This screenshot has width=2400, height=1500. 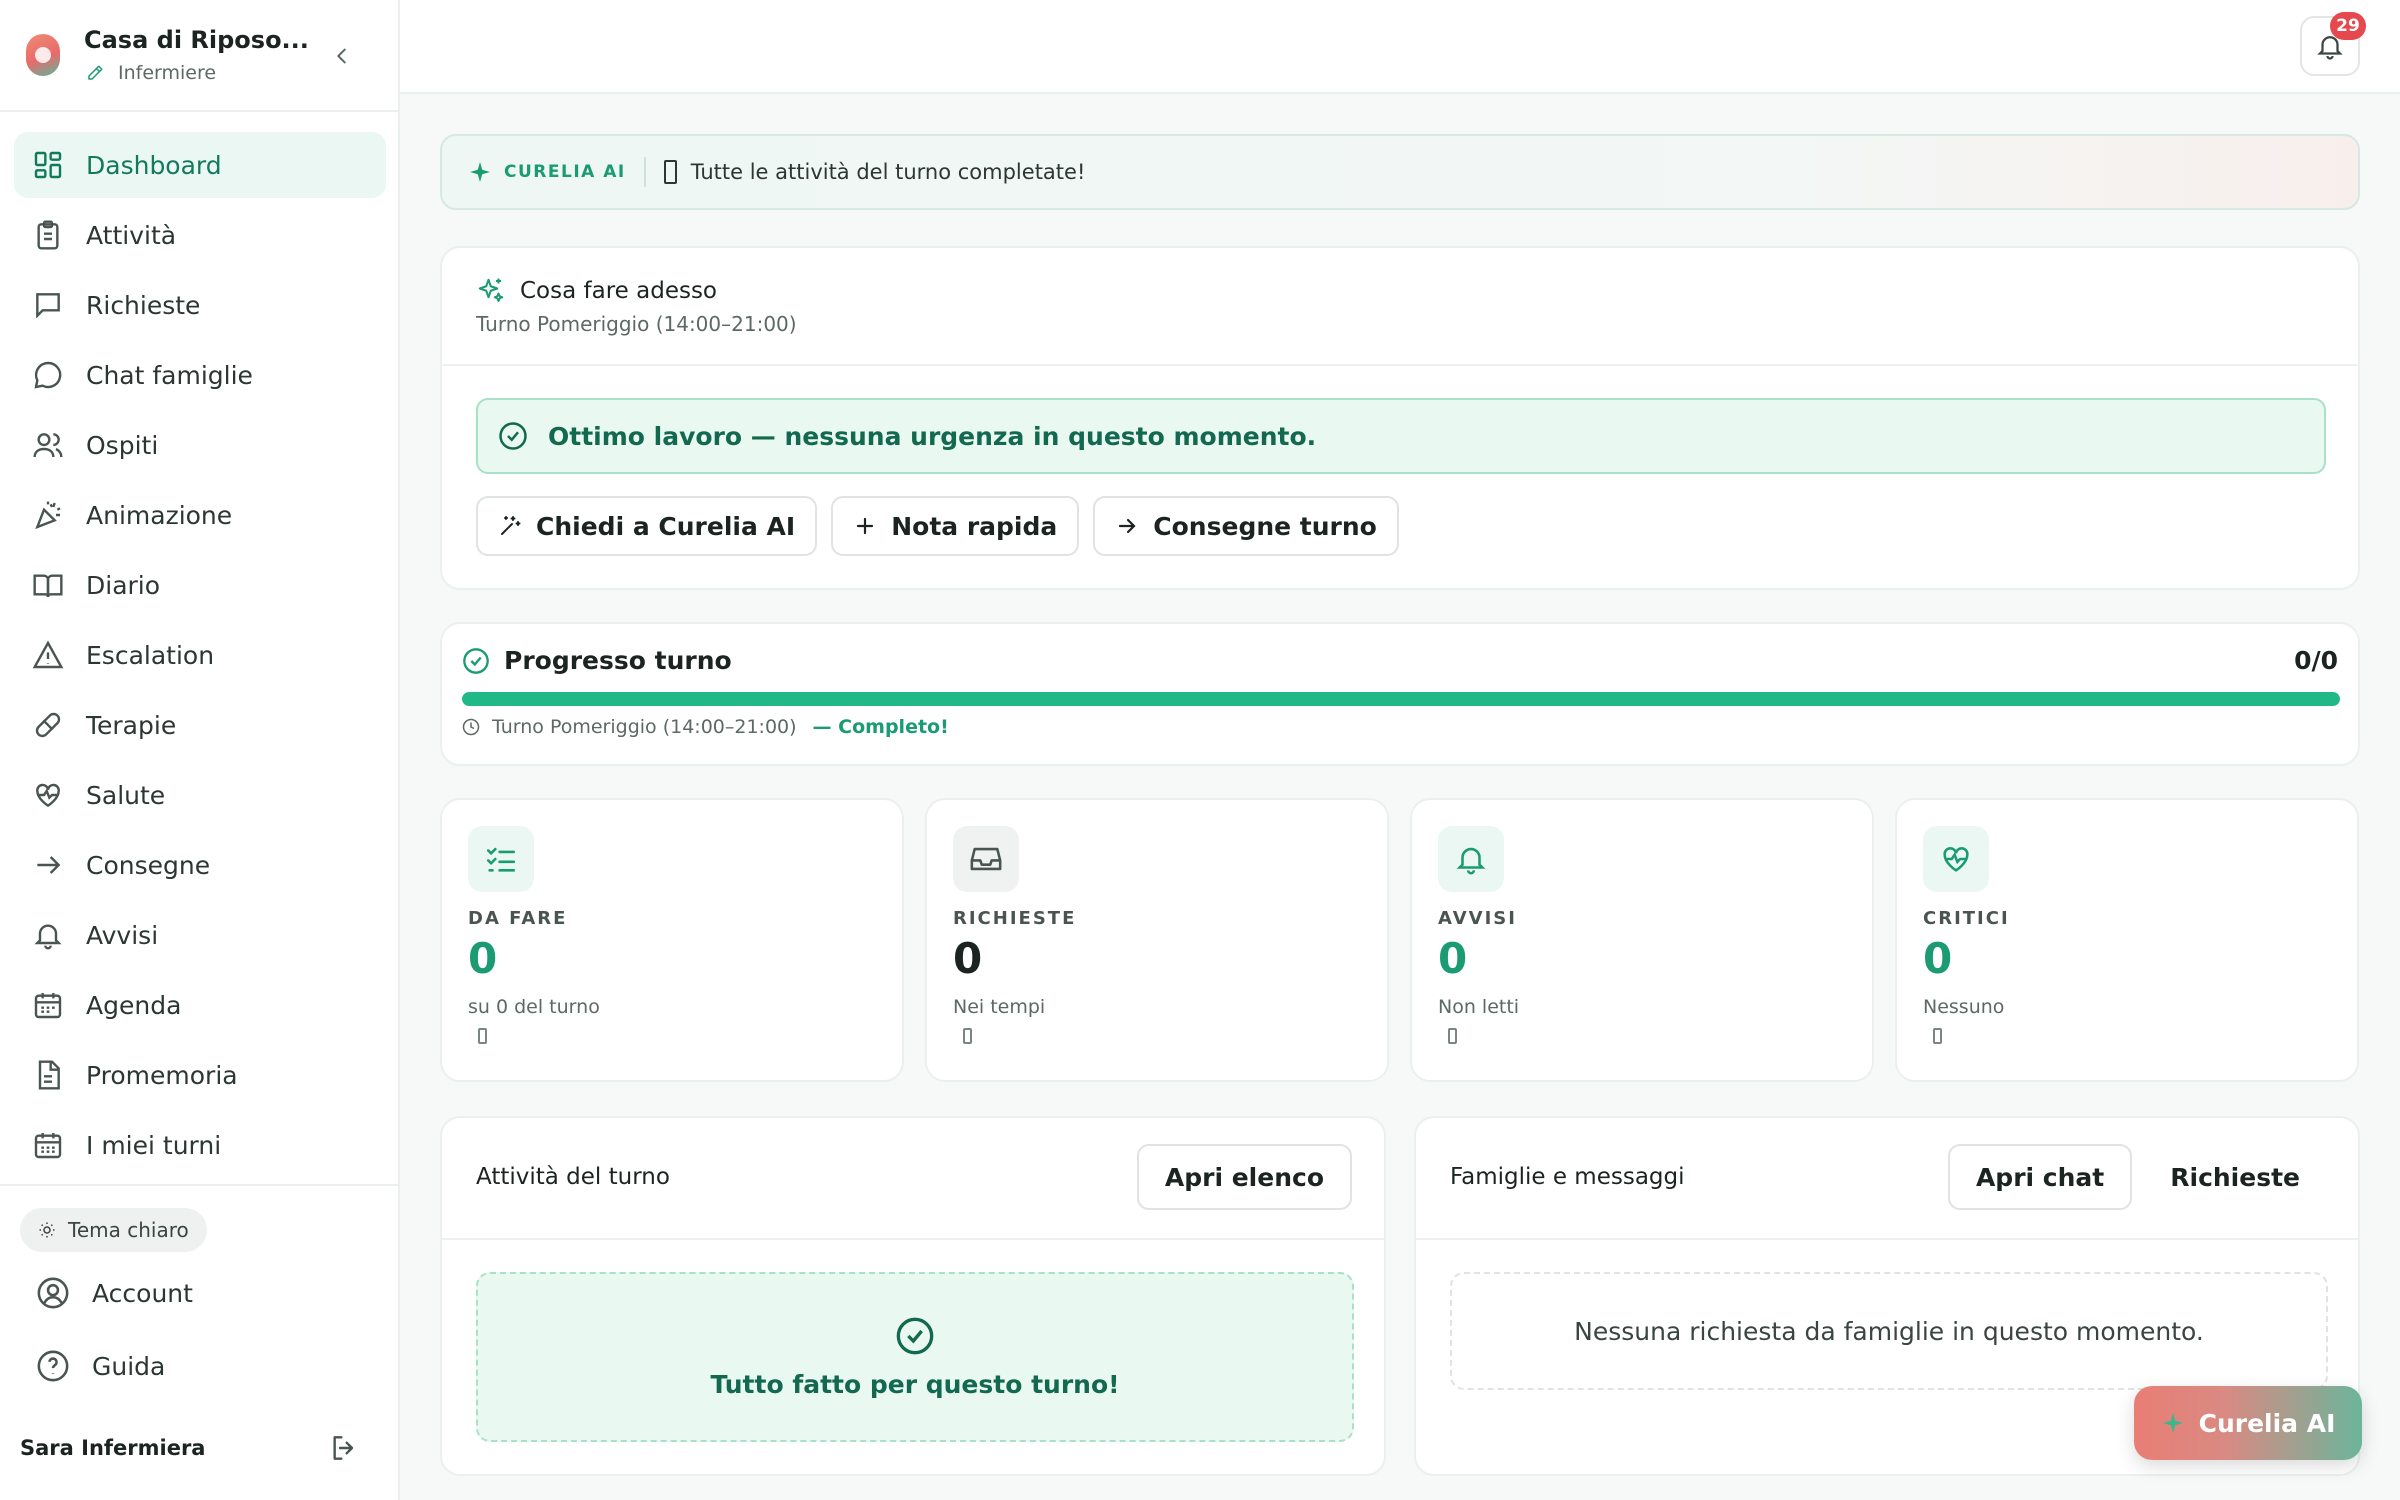 I want to click on wand-sparkles-icon, so click(x=511, y=525).